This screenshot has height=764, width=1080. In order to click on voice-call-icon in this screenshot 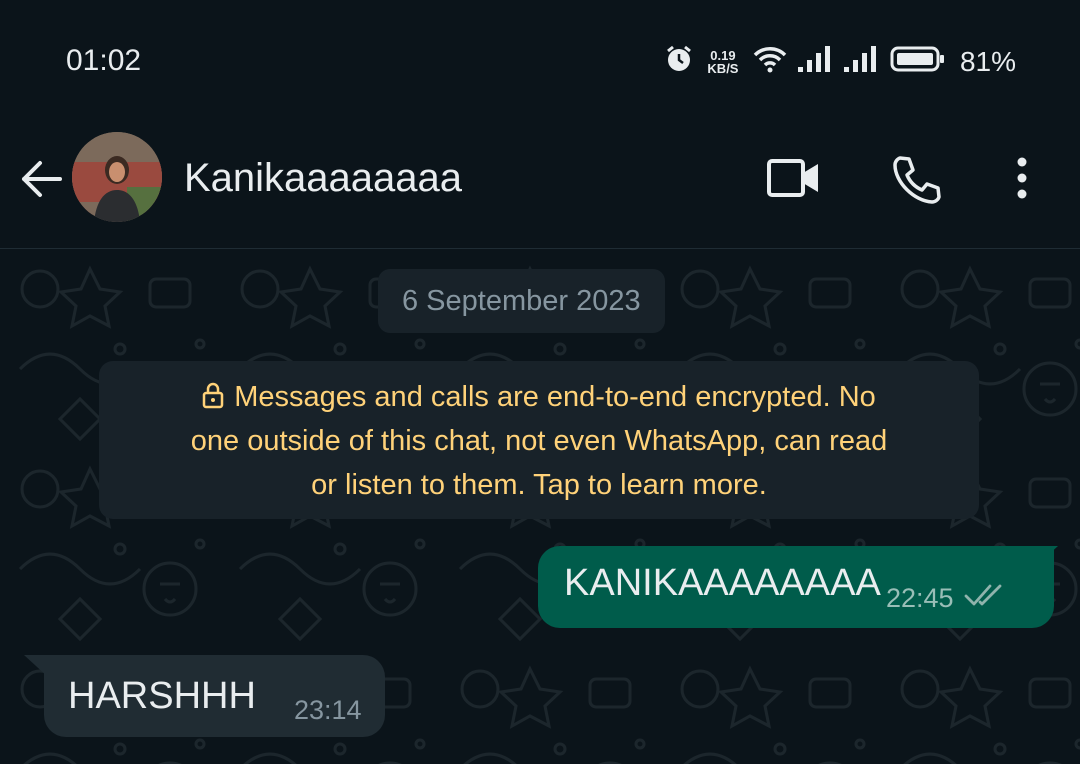, I will do `click(916, 182)`.